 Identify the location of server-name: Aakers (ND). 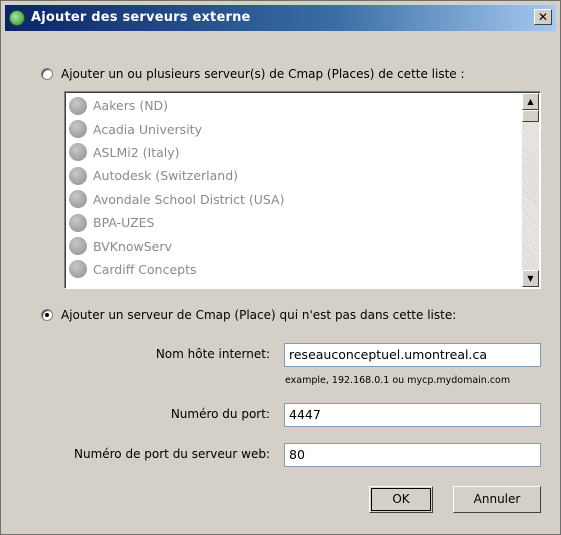
(131, 106).